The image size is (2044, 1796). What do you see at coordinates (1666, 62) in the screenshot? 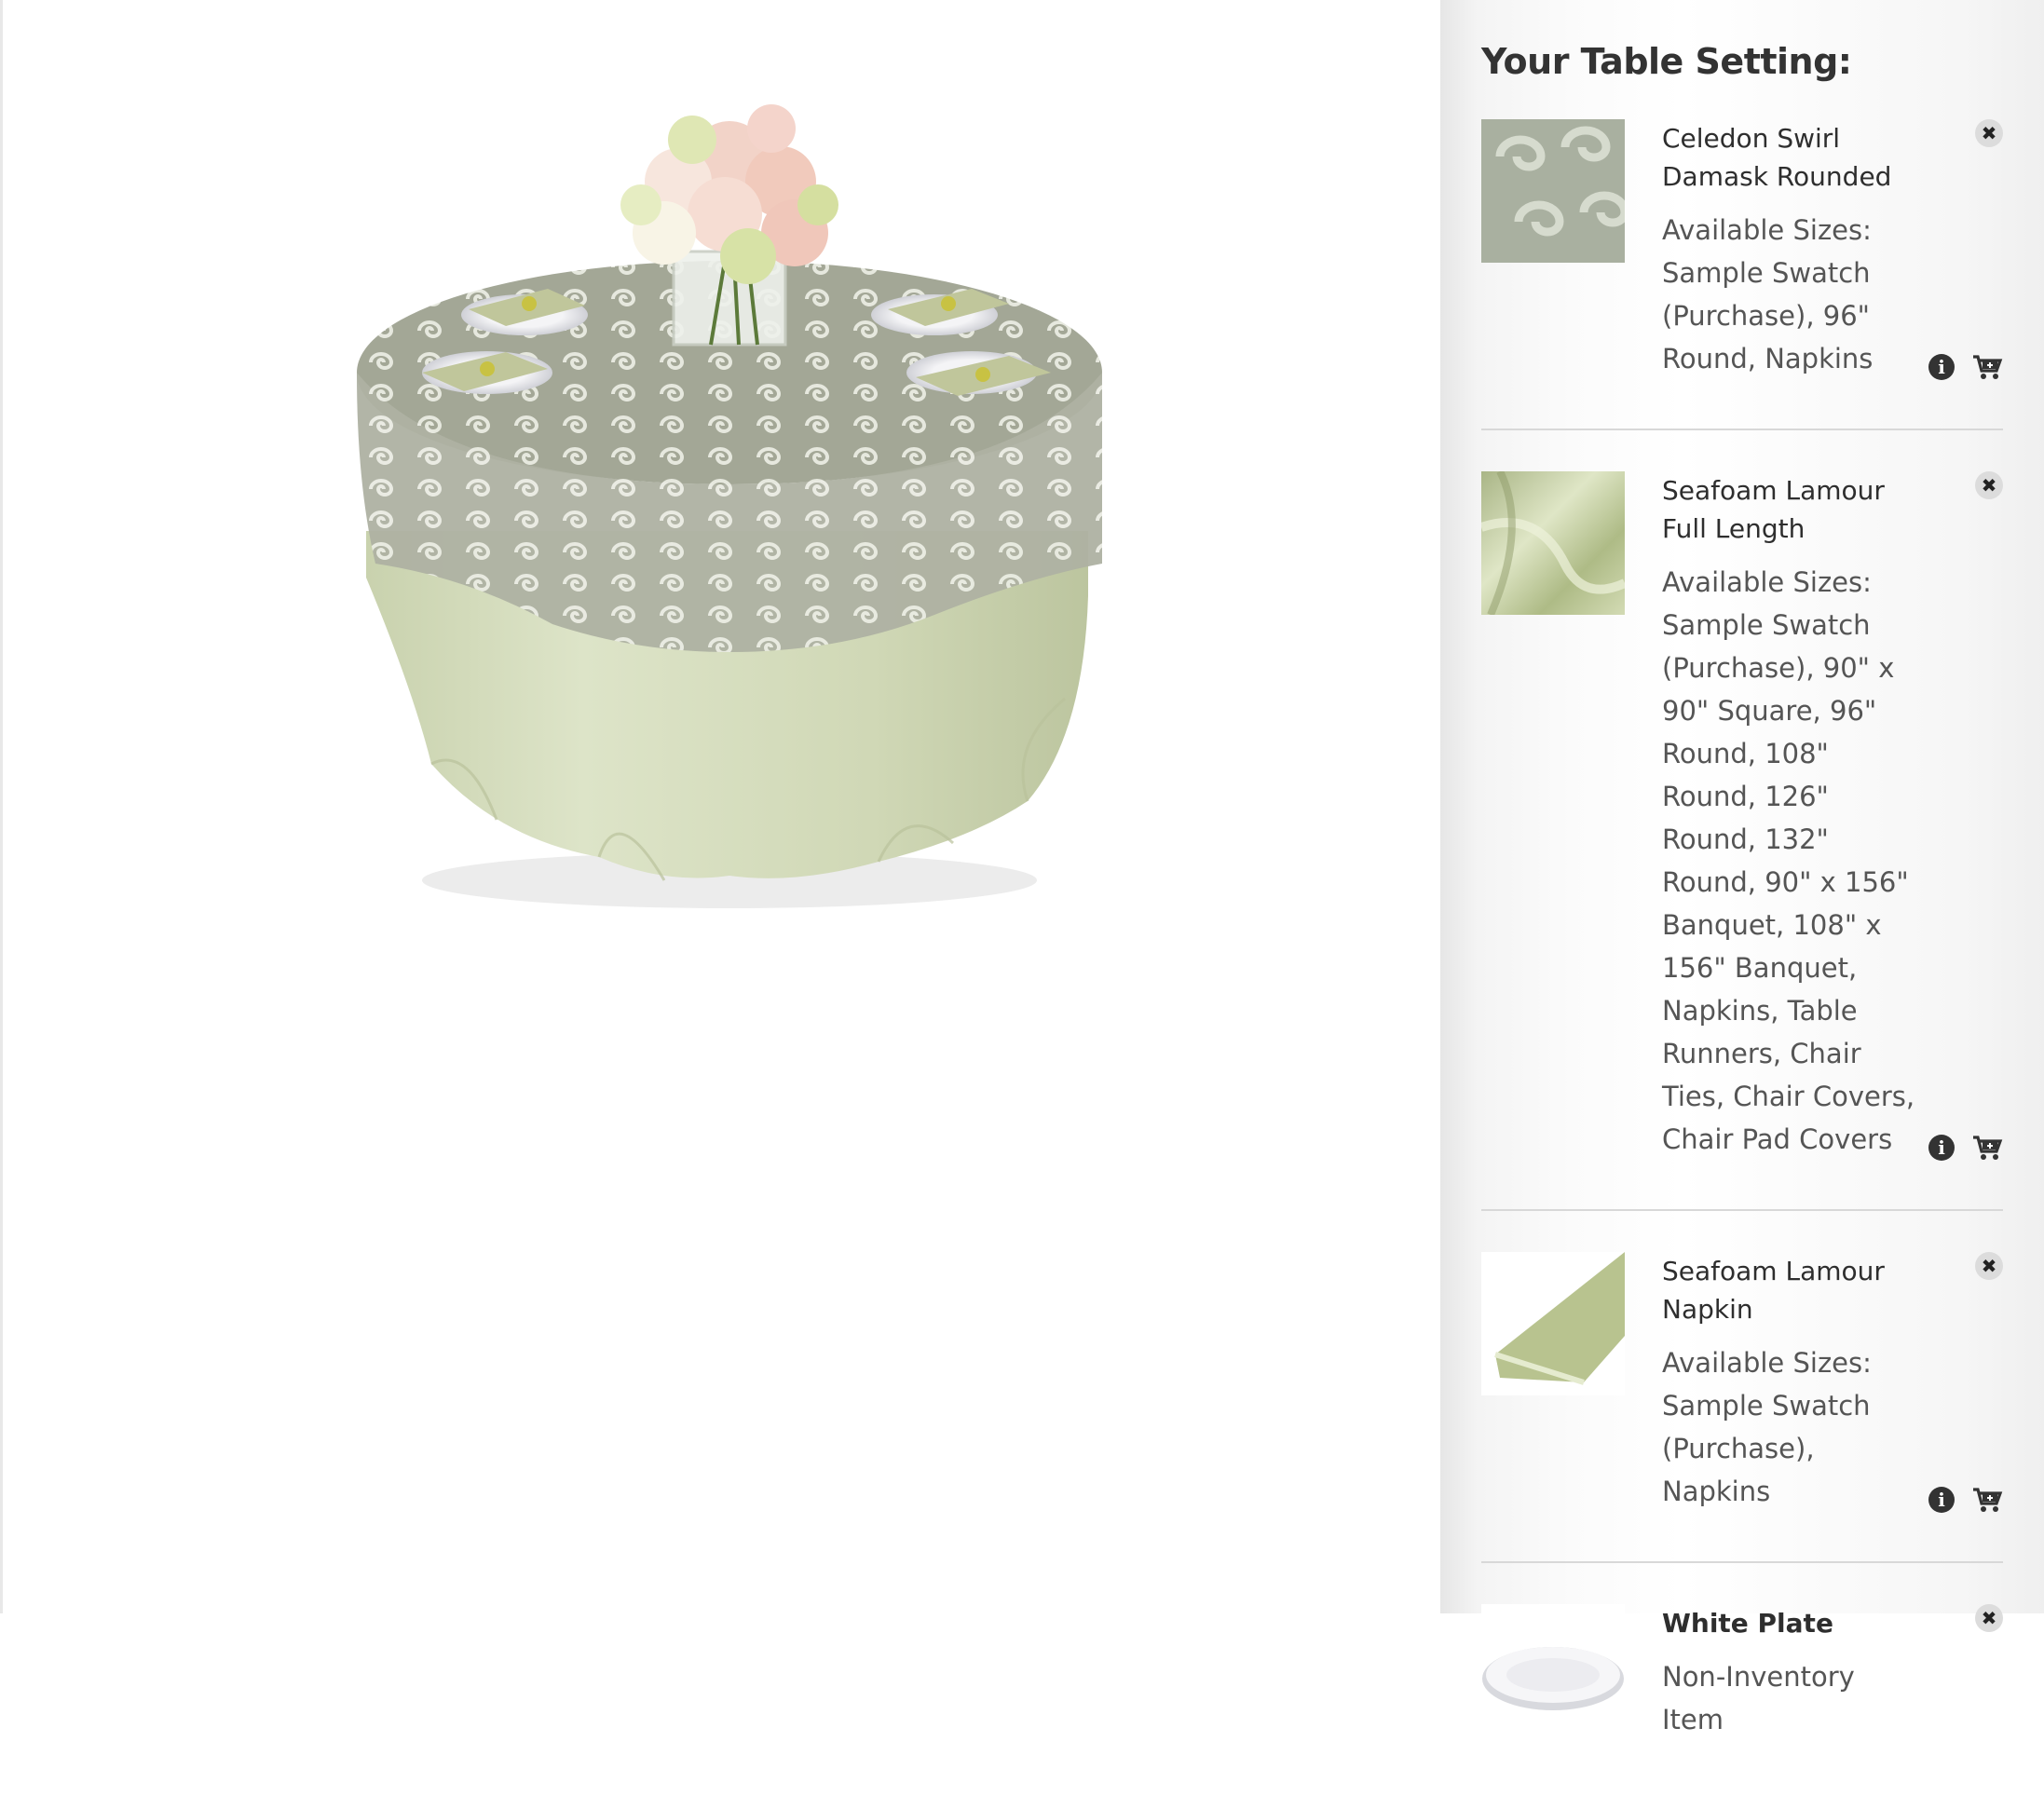
I see `panel-title: Your Table Setting:` at bounding box center [1666, 62].